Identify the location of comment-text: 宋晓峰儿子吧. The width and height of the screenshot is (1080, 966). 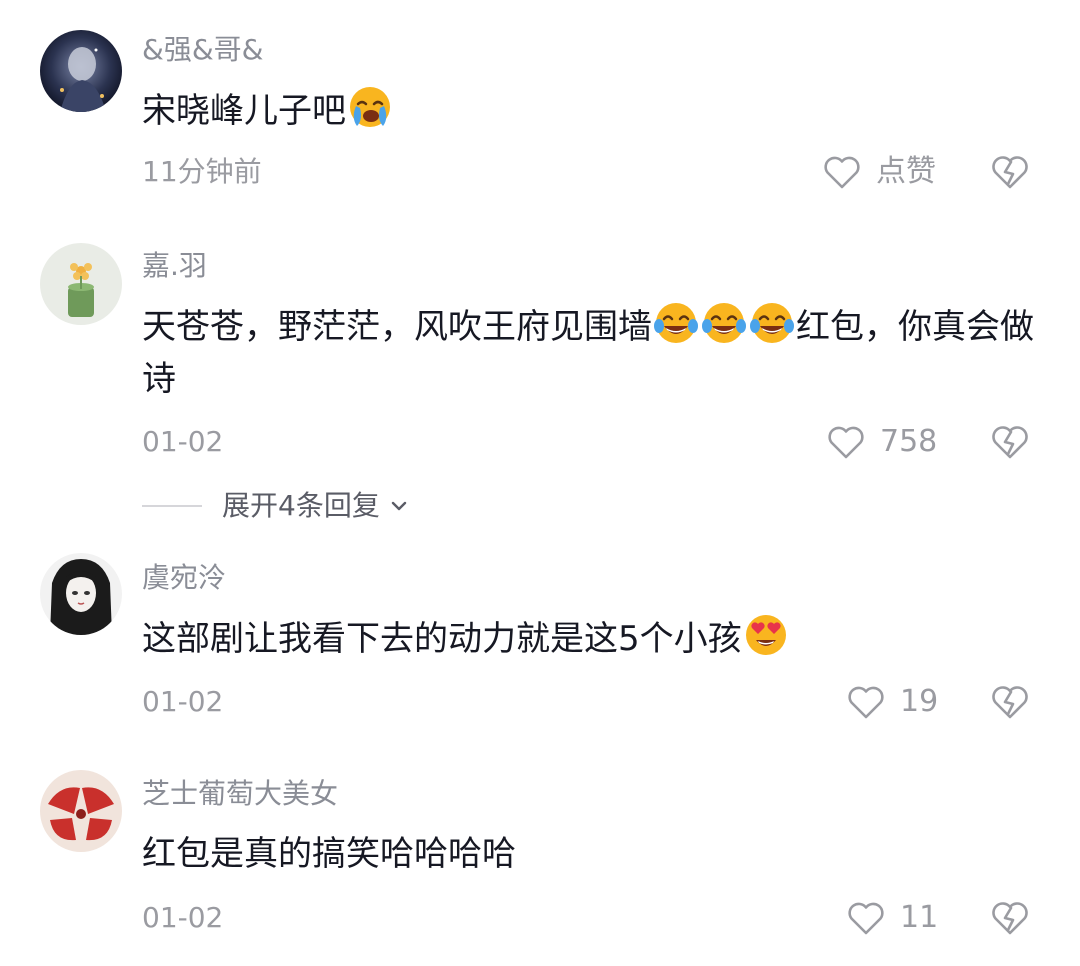
(592, 110).